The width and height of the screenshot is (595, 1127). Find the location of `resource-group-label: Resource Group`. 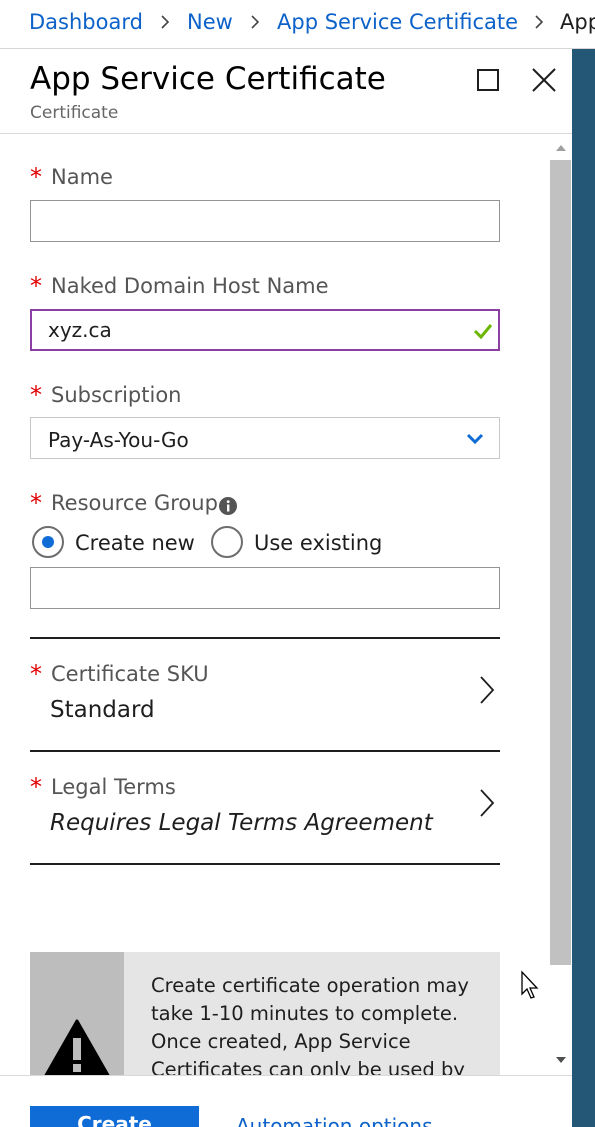

resource-group-label: Resource Group is located at coordinates (134, 503).